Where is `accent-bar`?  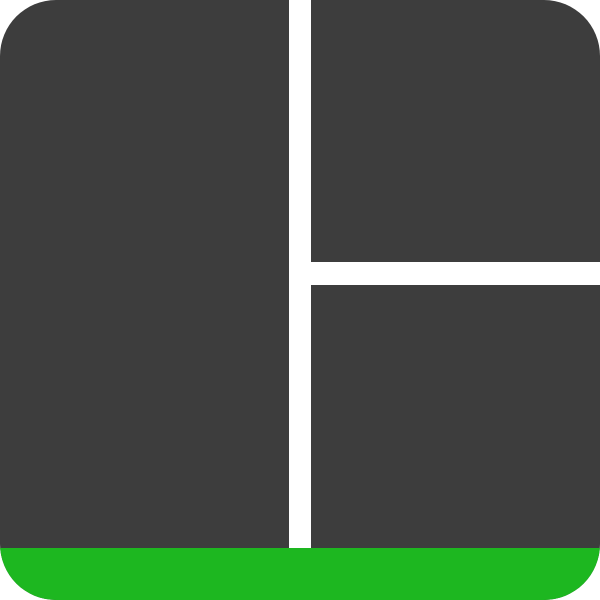 accent-bar is located at coordinates (300, 574).